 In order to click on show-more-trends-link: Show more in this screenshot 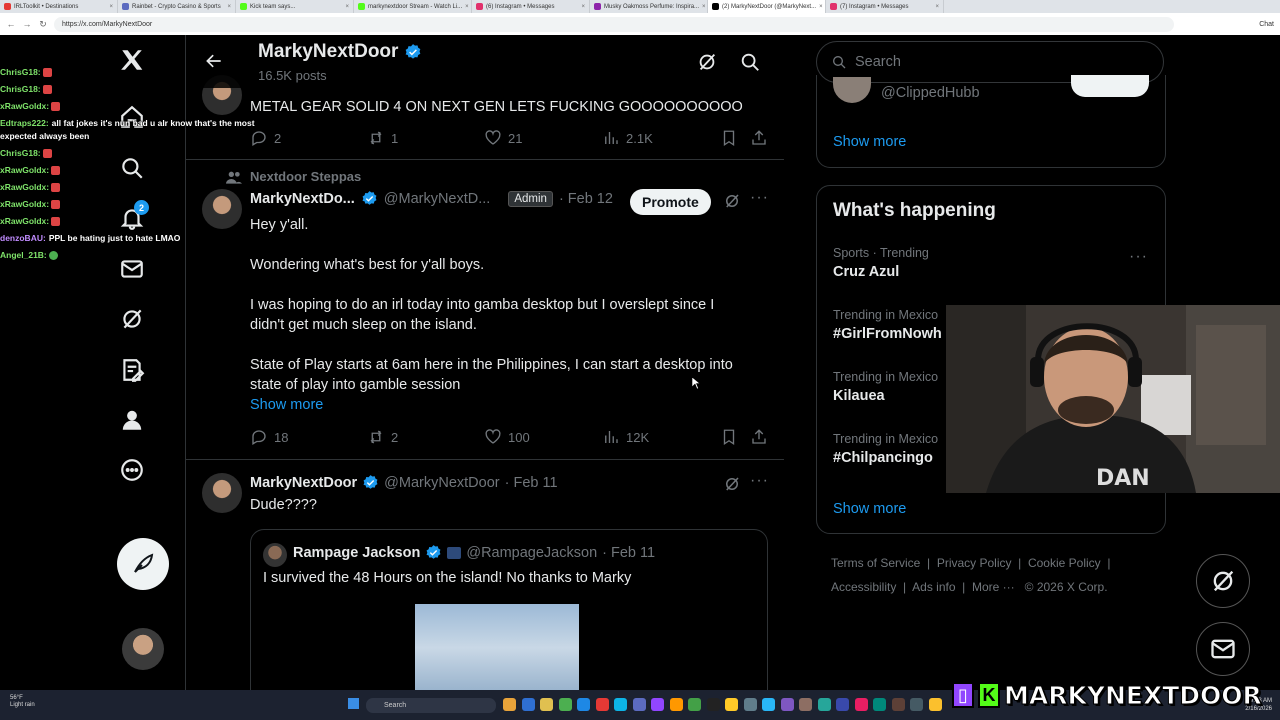, I will do `click(869, 509)`.